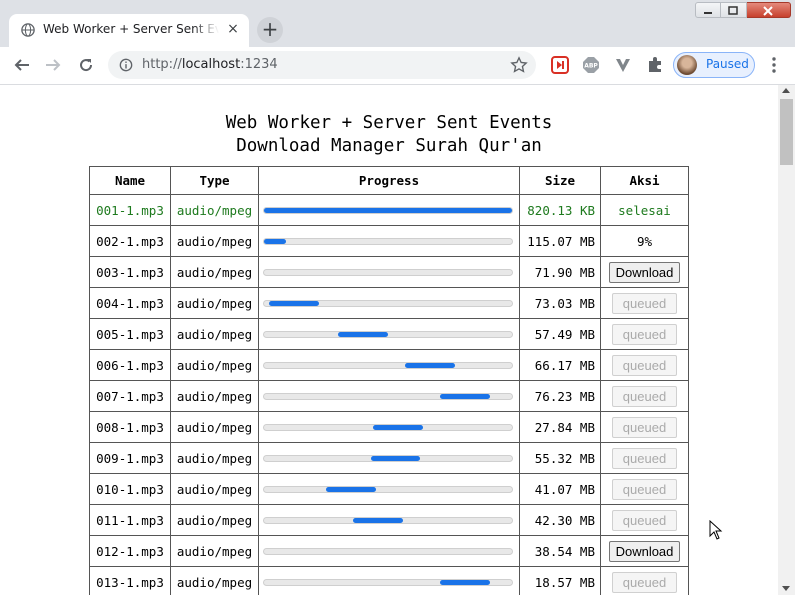  Describe the element at coordinates (397, 24) in the screenshot. I see `tab-strip: Web Worker + Server Sent Events × +` at that location.